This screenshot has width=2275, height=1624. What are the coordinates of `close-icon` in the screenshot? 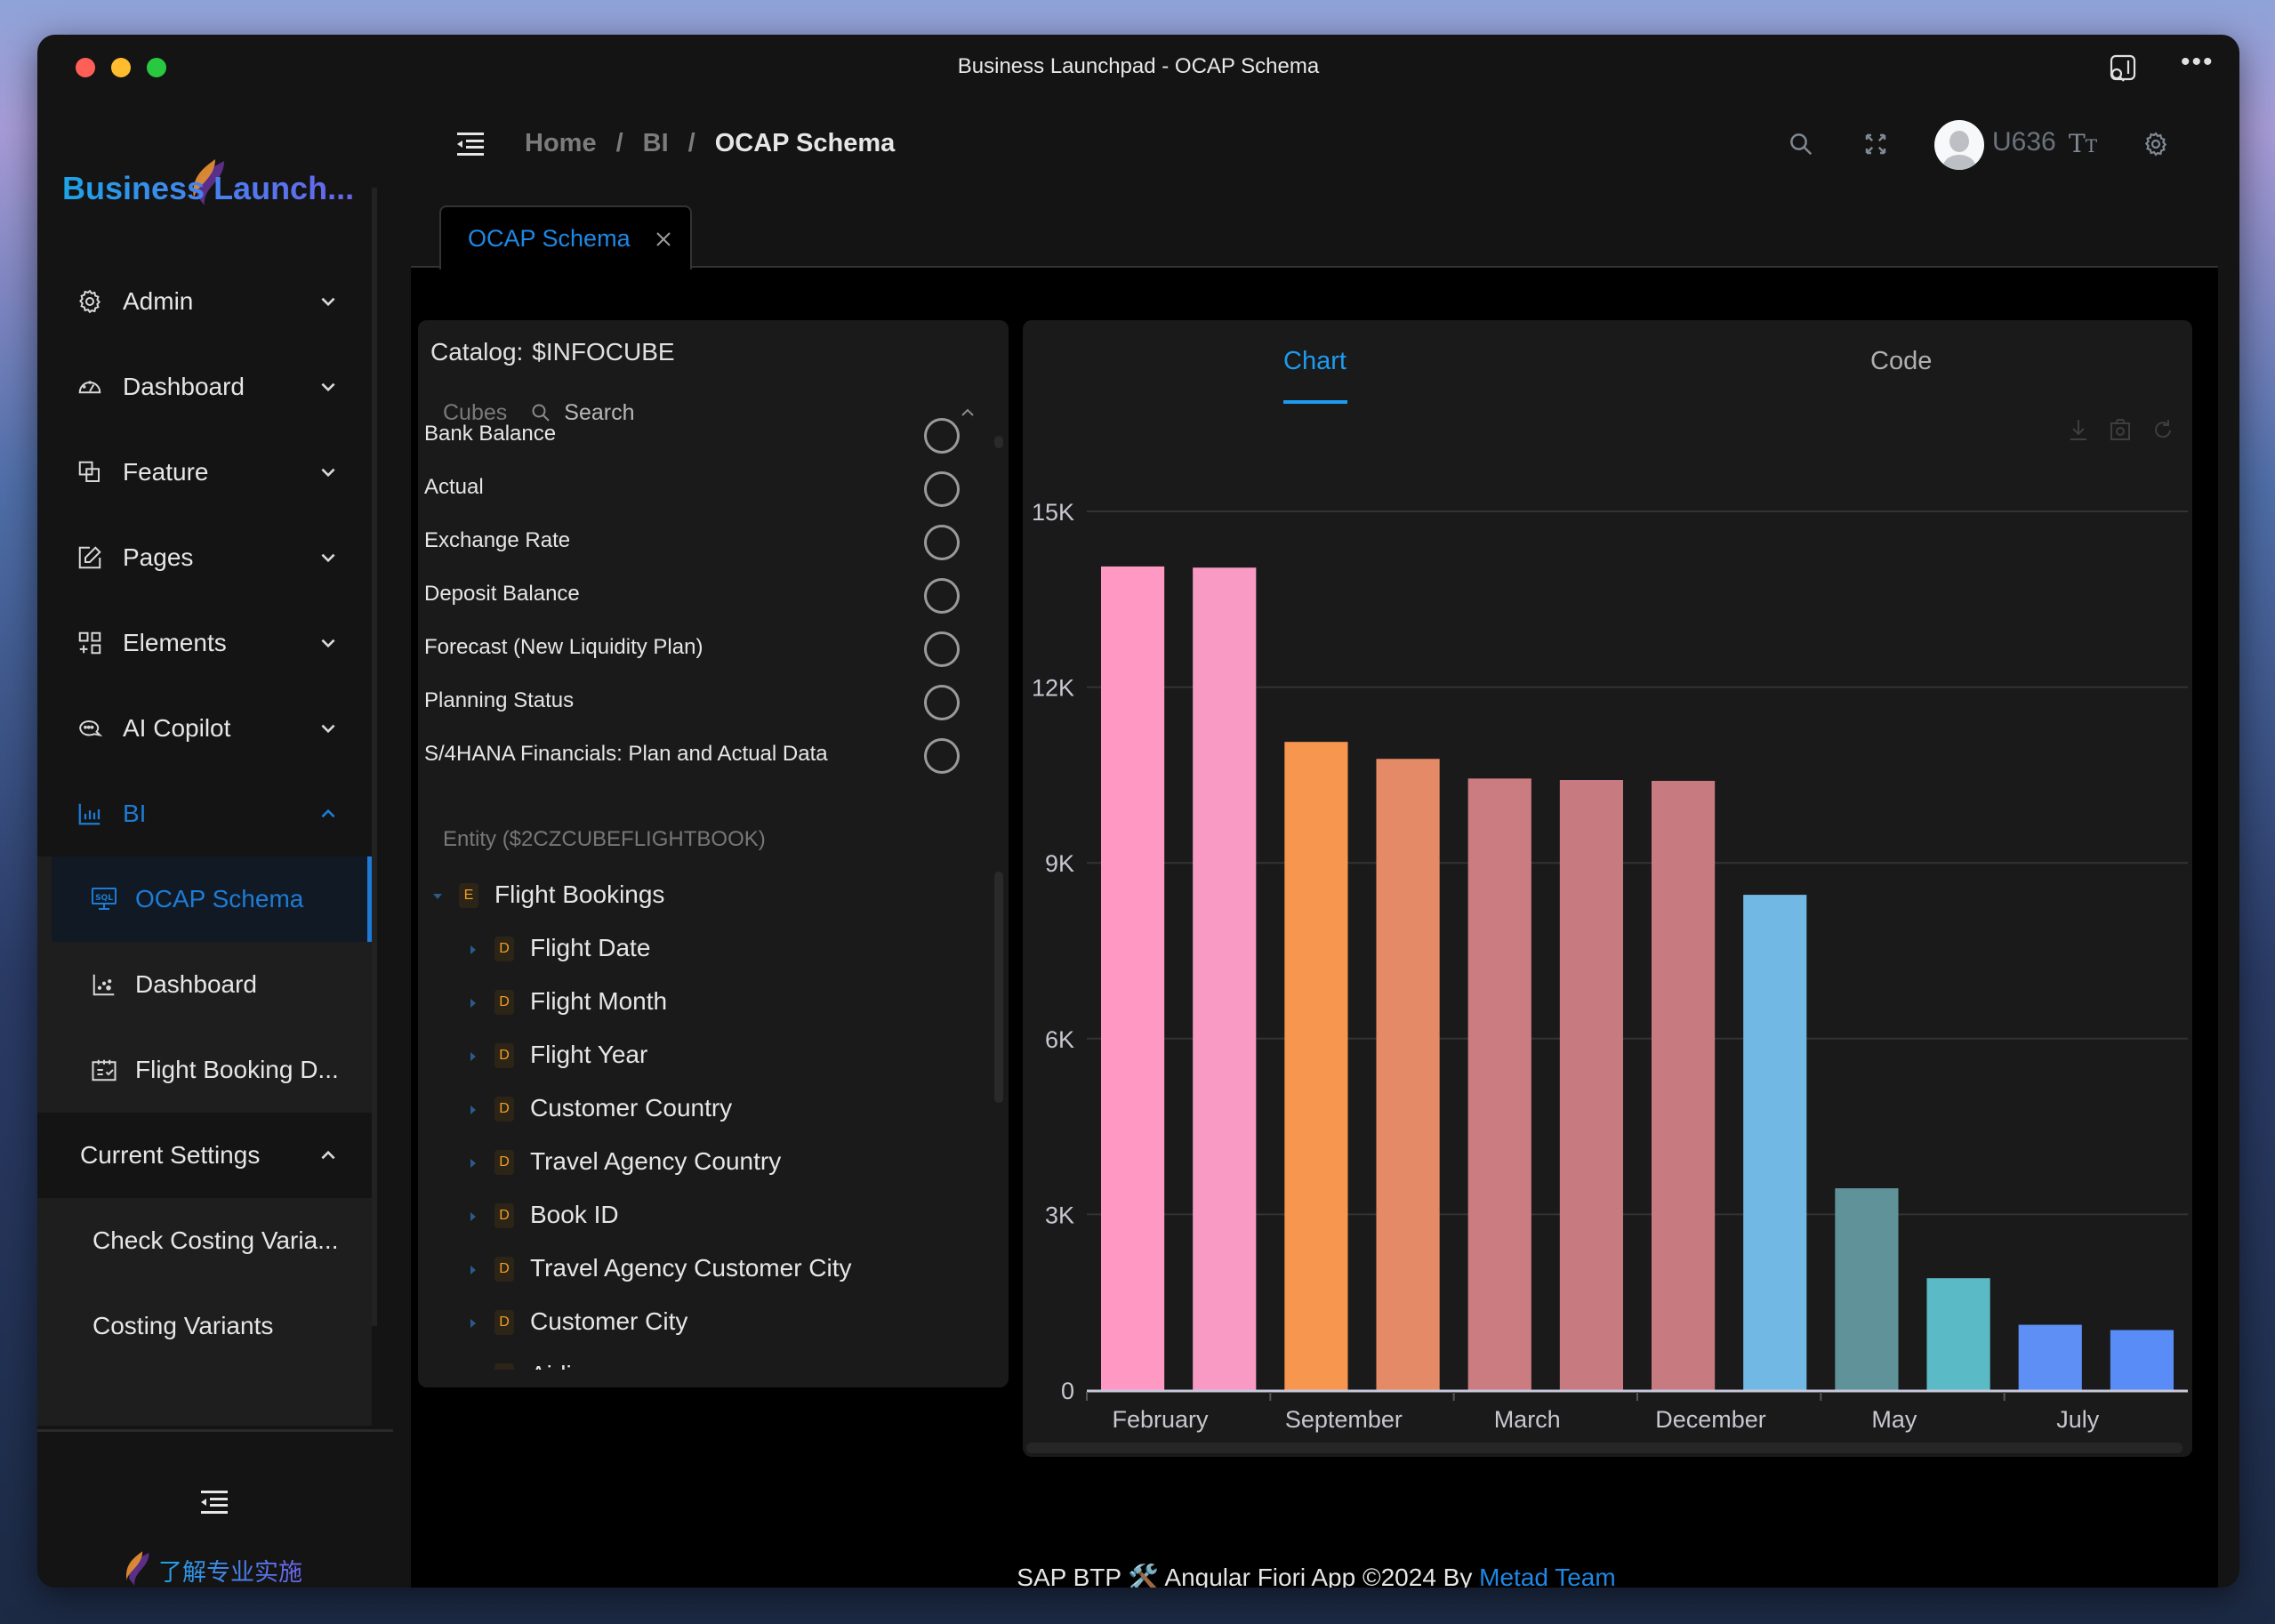 It's located at (664, 239).